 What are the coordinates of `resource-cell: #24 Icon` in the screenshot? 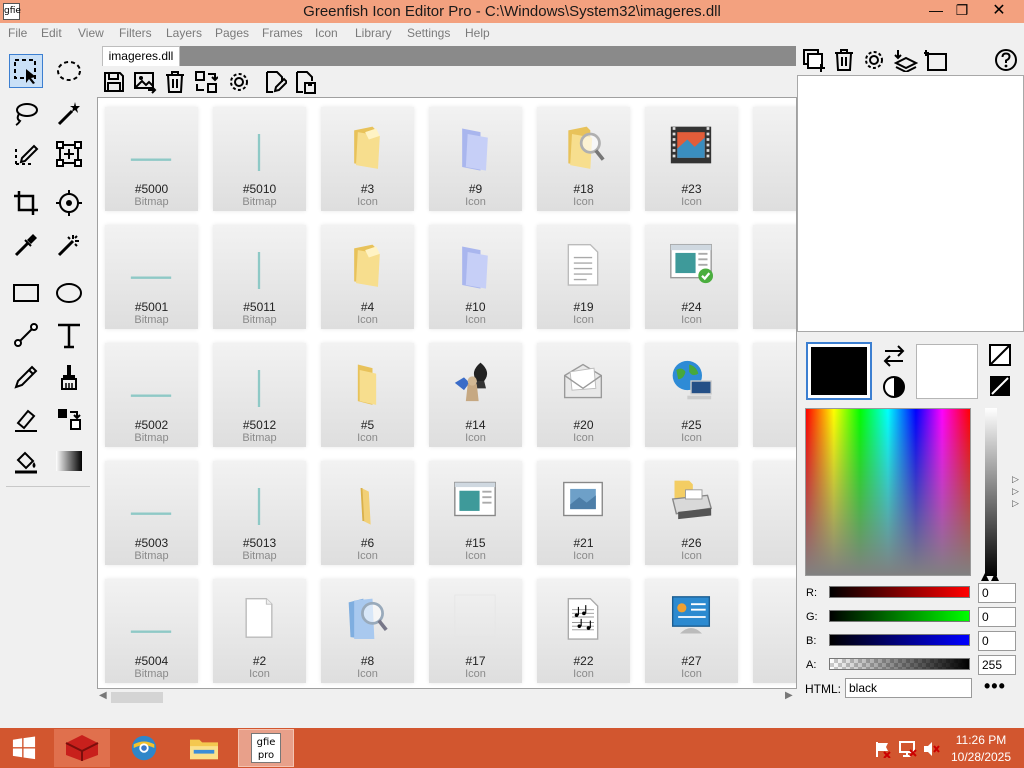 It's located at (691, 277).